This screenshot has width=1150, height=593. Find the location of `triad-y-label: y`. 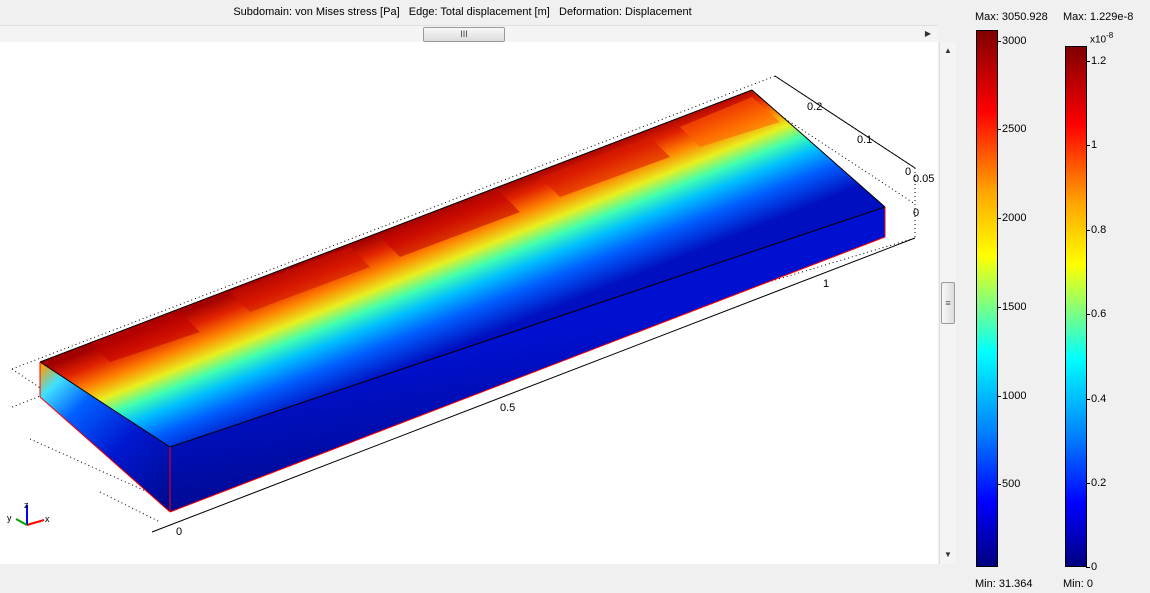

triad-y-label: y is located at coordinates (9, 518).